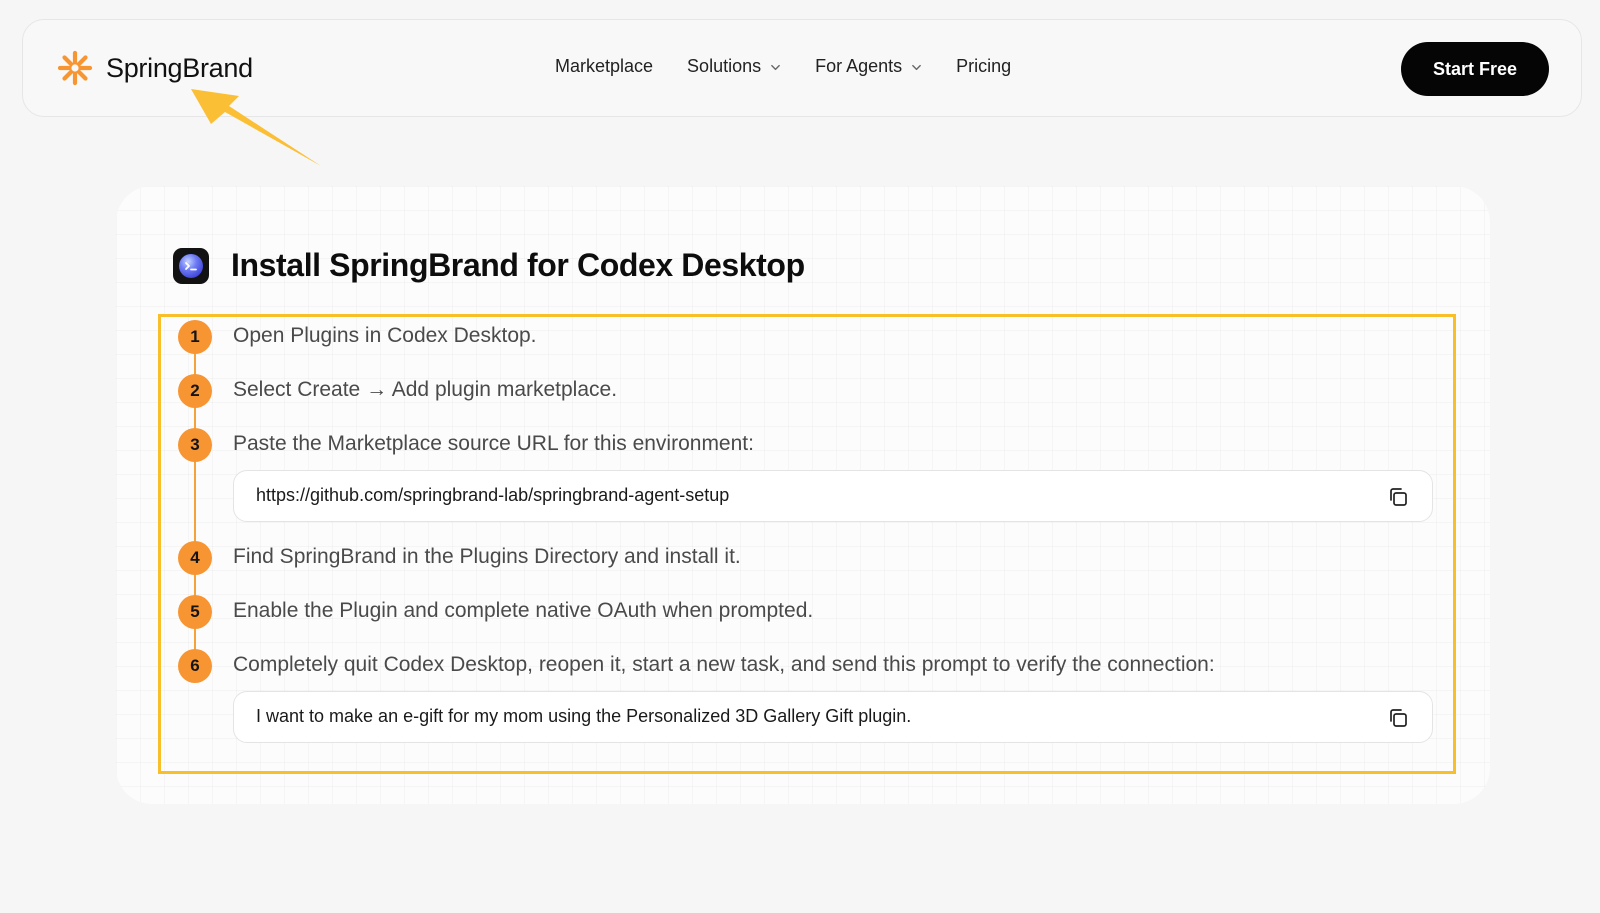 The image size is (1600, 913). I want to click on card-header: Install SpringBrand for Codex Desktop, so click(489, 265).